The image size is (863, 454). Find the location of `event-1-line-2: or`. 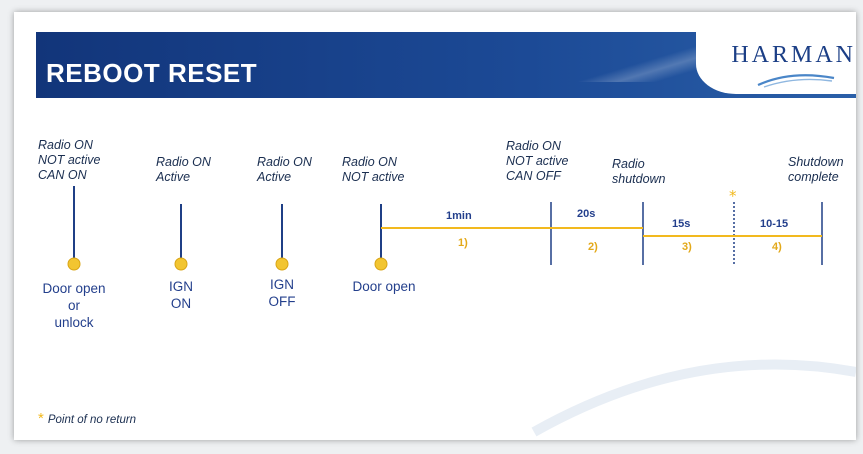

event-1-line-2: or is located at coordinates (73, 305).